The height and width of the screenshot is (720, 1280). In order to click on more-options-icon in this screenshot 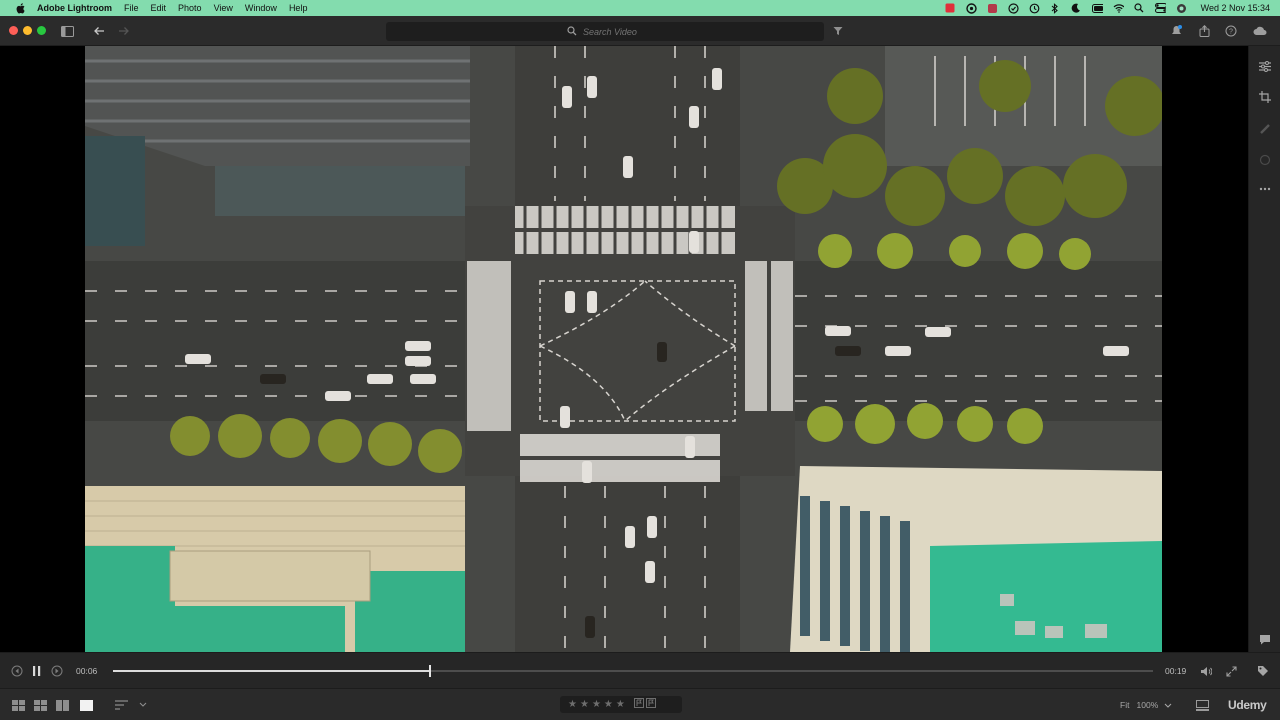, I will do `click(1265, 189)`.